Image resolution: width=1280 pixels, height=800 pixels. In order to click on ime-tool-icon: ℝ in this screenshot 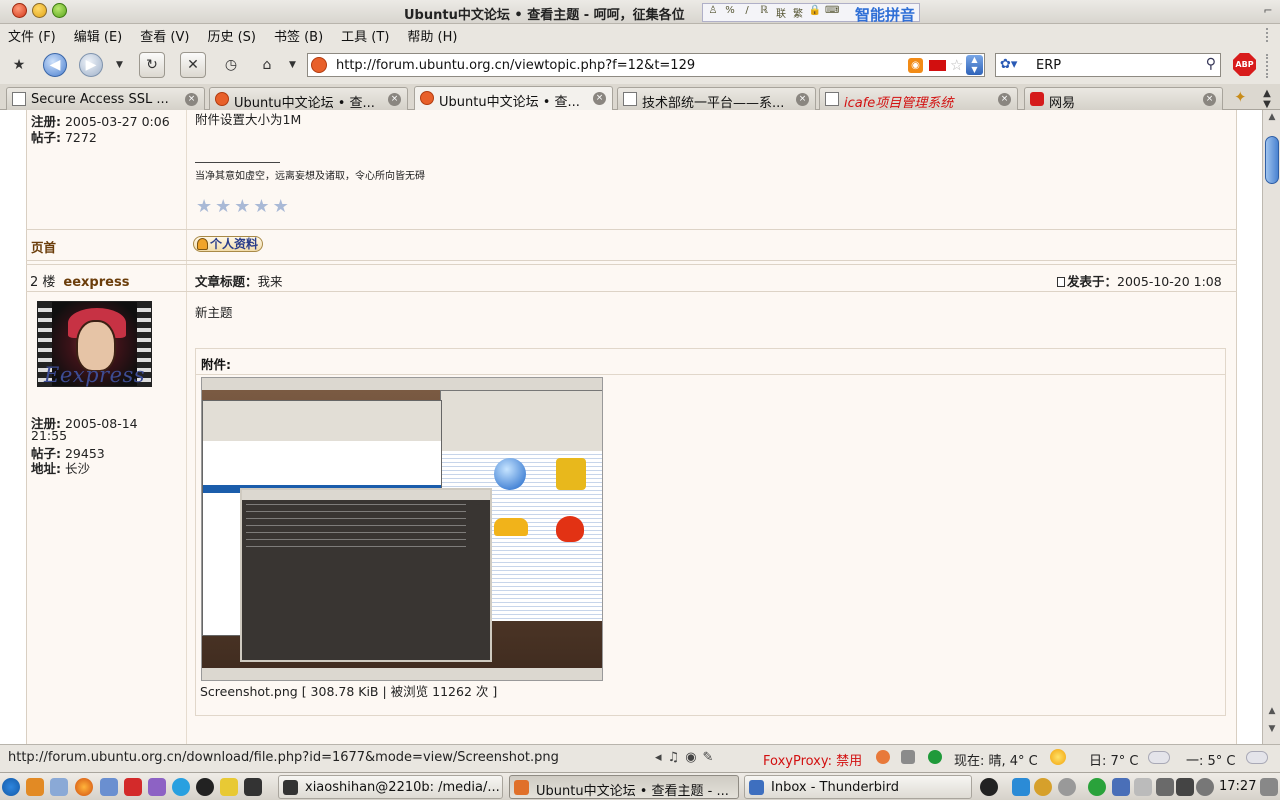, I will do `click(764, 12)`.